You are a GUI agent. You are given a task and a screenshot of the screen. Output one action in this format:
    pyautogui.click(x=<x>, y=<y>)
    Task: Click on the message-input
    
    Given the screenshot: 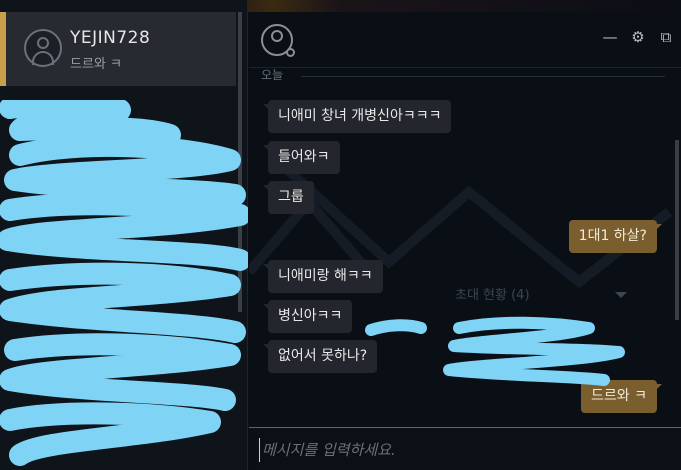 What is the action you would take?
    pyautogui.click(x=464, y=450)
    